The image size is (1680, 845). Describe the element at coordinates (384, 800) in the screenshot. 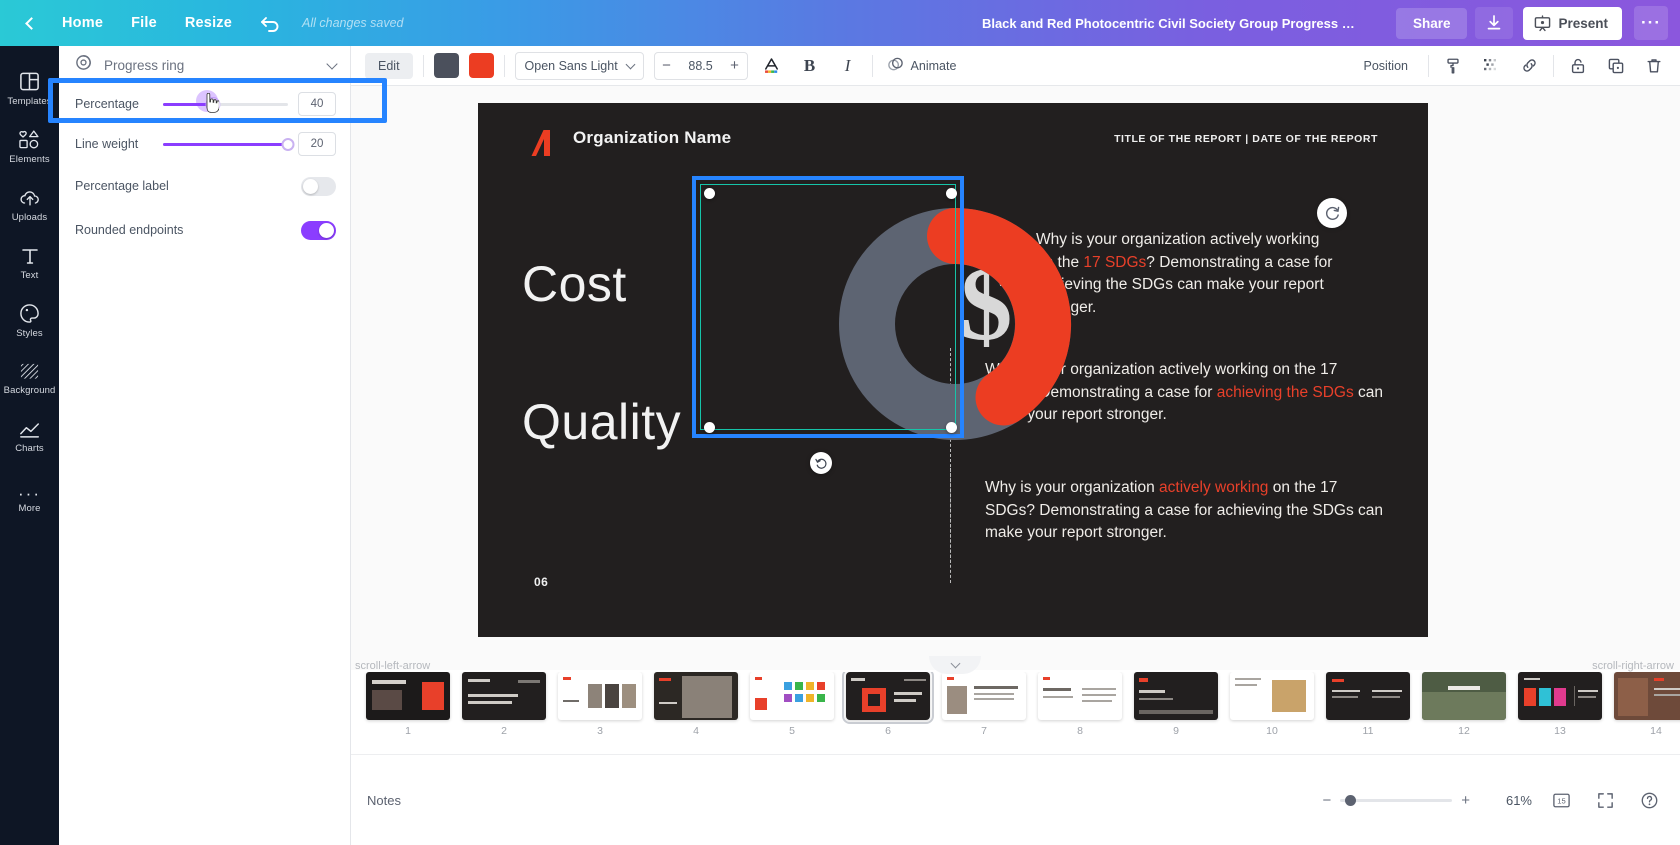

I see `notes-button: Notes` at that location.